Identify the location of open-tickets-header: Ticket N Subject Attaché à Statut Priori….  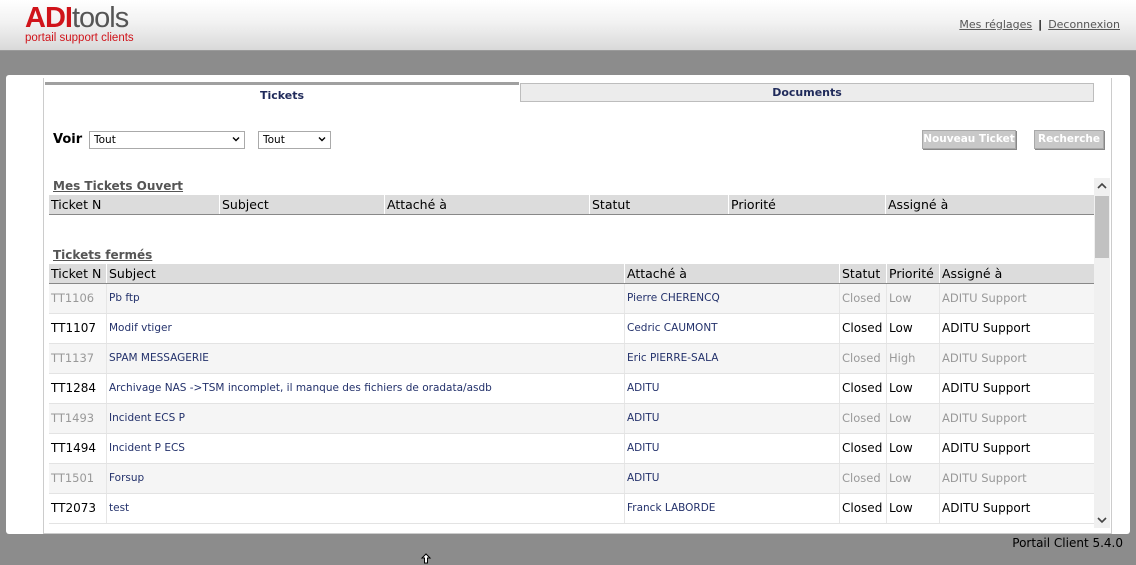
(571, 205).